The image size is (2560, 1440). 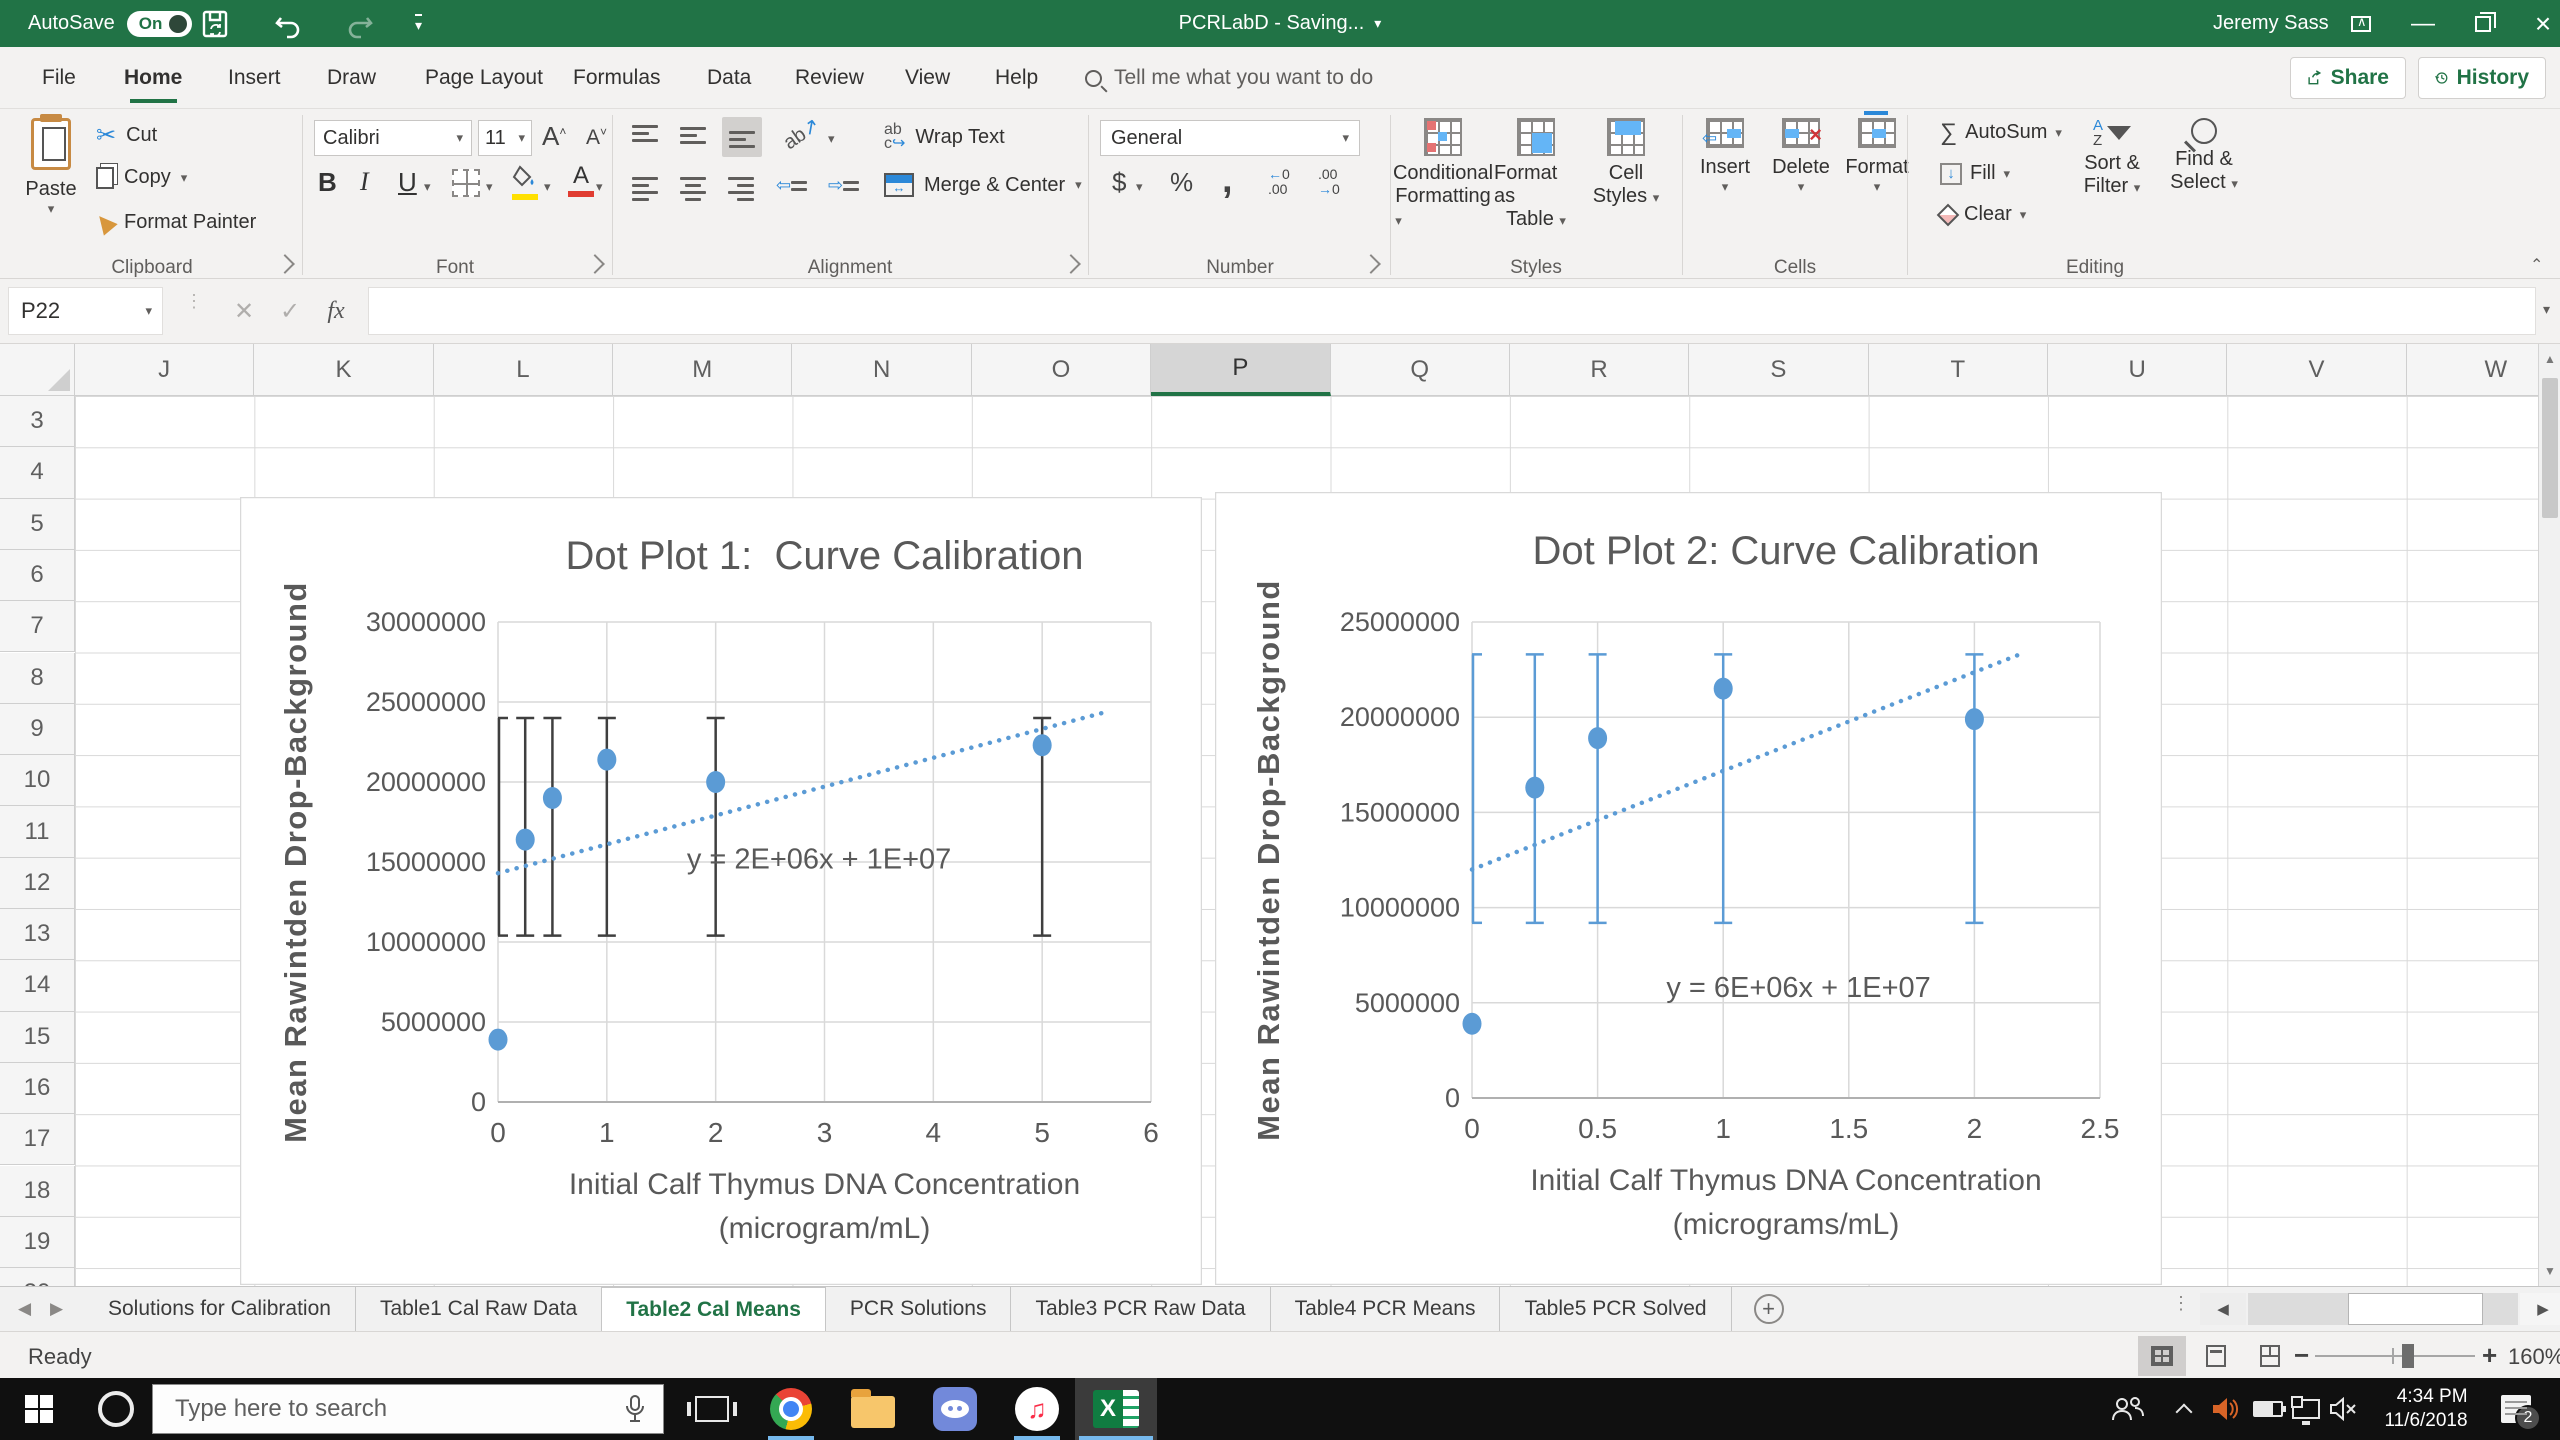 What do you see at coordinates (2426, 1409) in the screenshot?
I see `clock: 4:34 PM 11/6/2018` at bounding box center [2426, 1409].